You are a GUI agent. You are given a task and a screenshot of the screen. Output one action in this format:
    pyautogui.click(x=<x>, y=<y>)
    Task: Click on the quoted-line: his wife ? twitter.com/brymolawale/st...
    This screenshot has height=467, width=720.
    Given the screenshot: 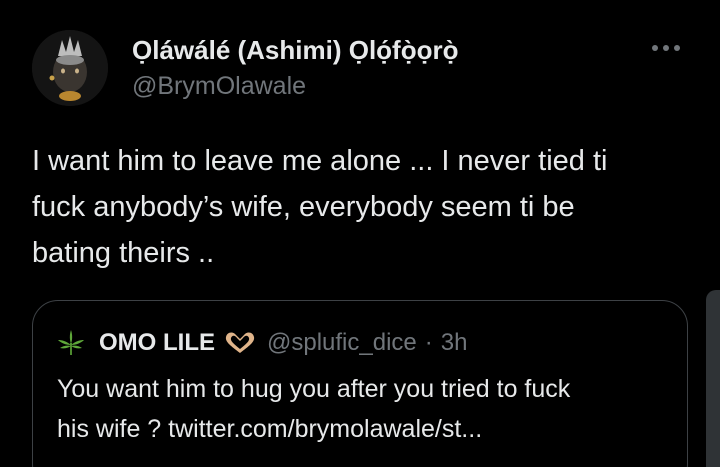 What is the action you would take?
    pyautogui.click(x=270, y=429)
    